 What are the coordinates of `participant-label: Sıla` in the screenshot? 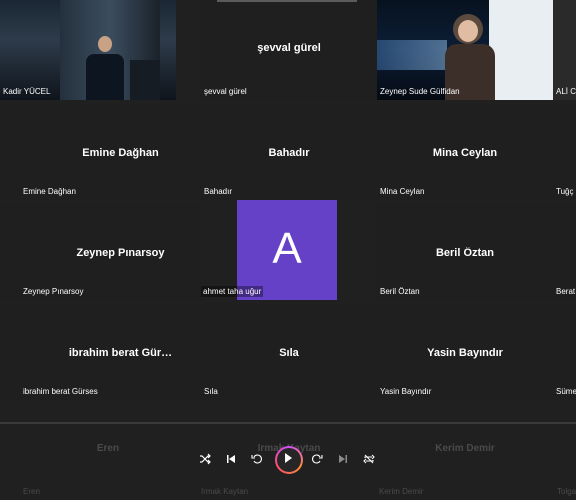 It's located at (289, 353).